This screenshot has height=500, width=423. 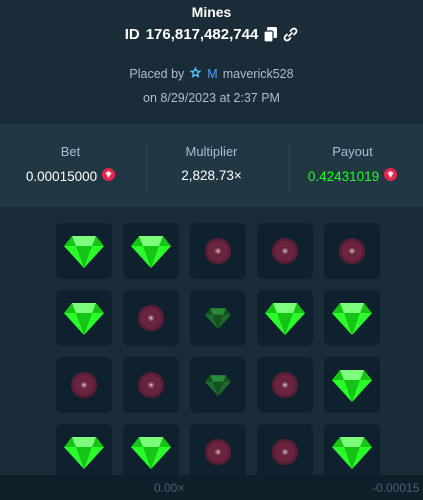 What do you see at coordinates (61, 176) in the screenshot?
I see `bet-value: 0.00015000` at bounding box center [61, 176].